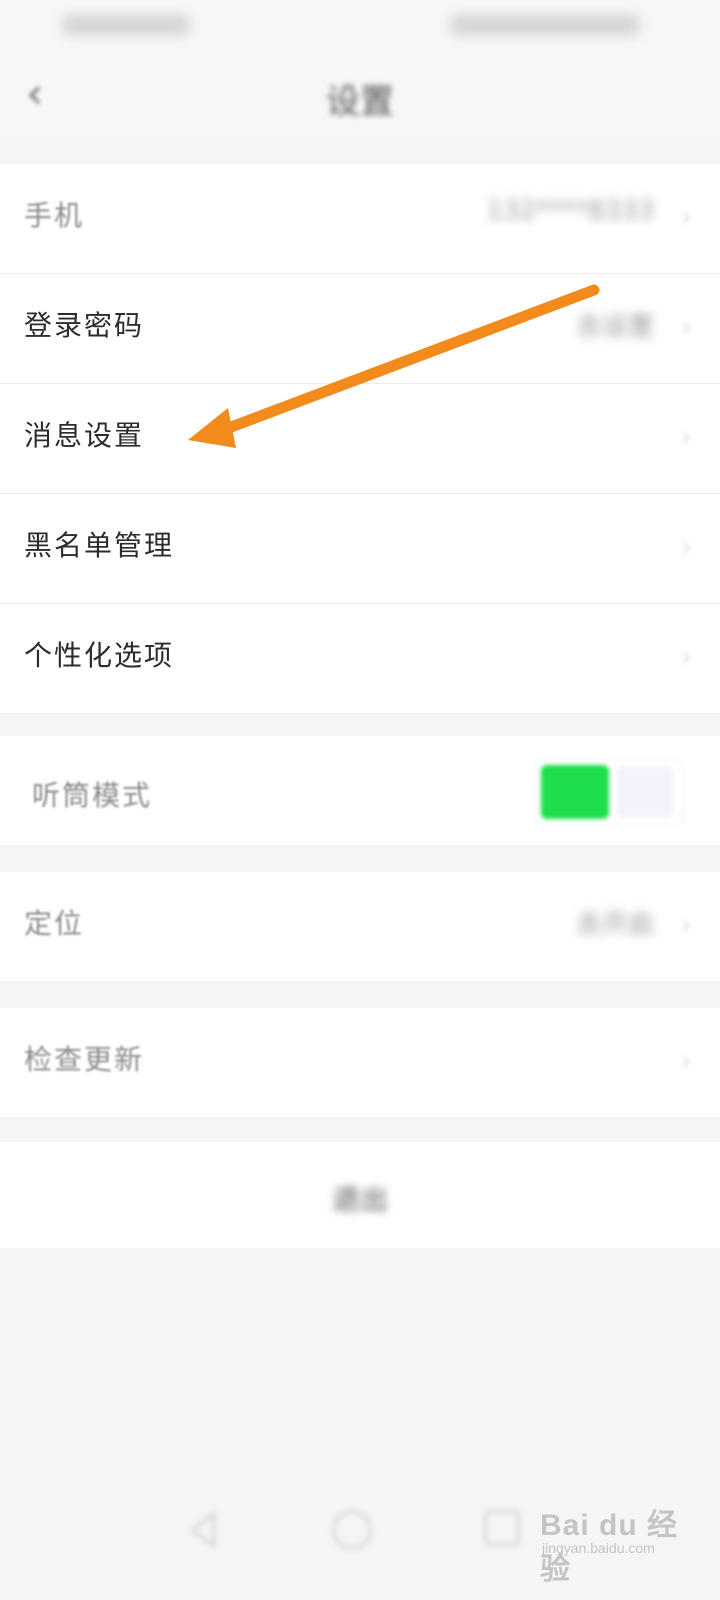 This screenshot has height=1600, width=720. I want to click on row-login-password-value: 去设置, so click(614, 327).